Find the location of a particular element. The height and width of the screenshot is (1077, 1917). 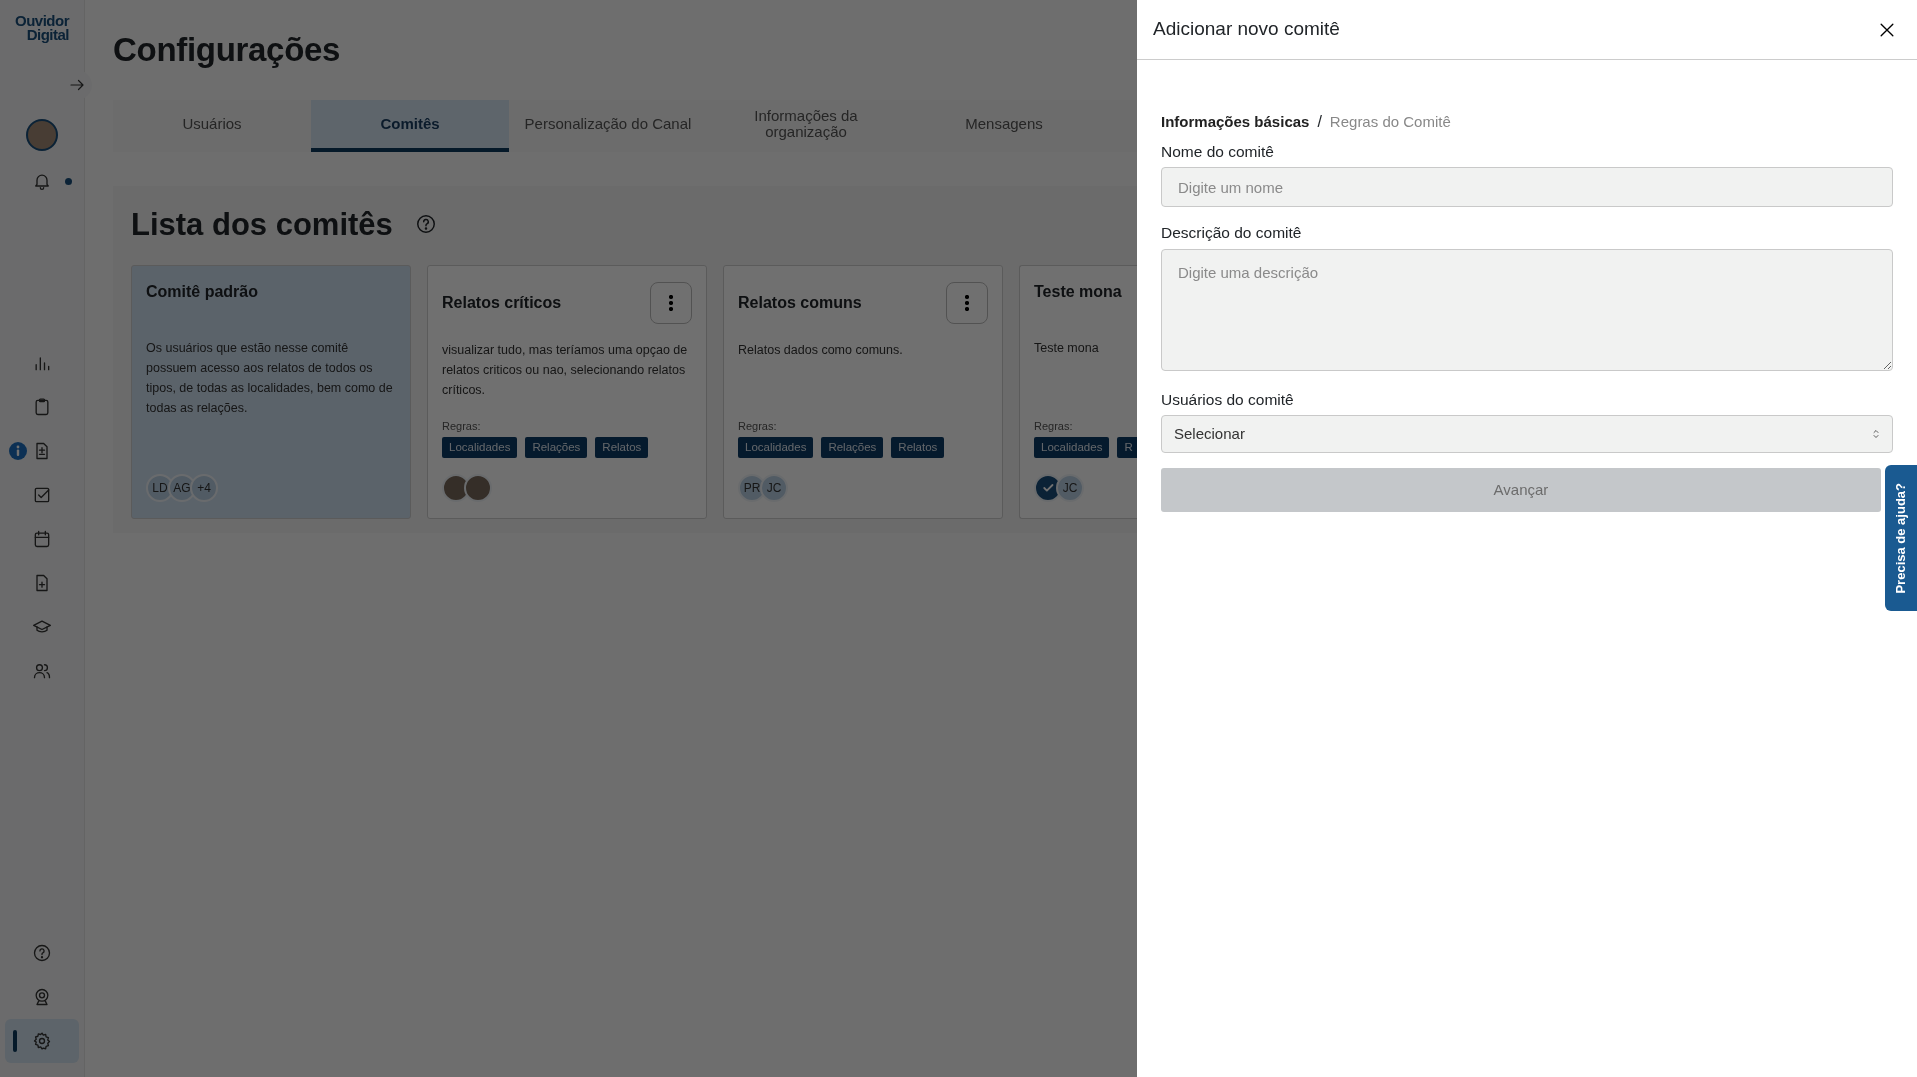

breadcrumb-step: Regras do Comitê is located at coordinates (1390, 122).